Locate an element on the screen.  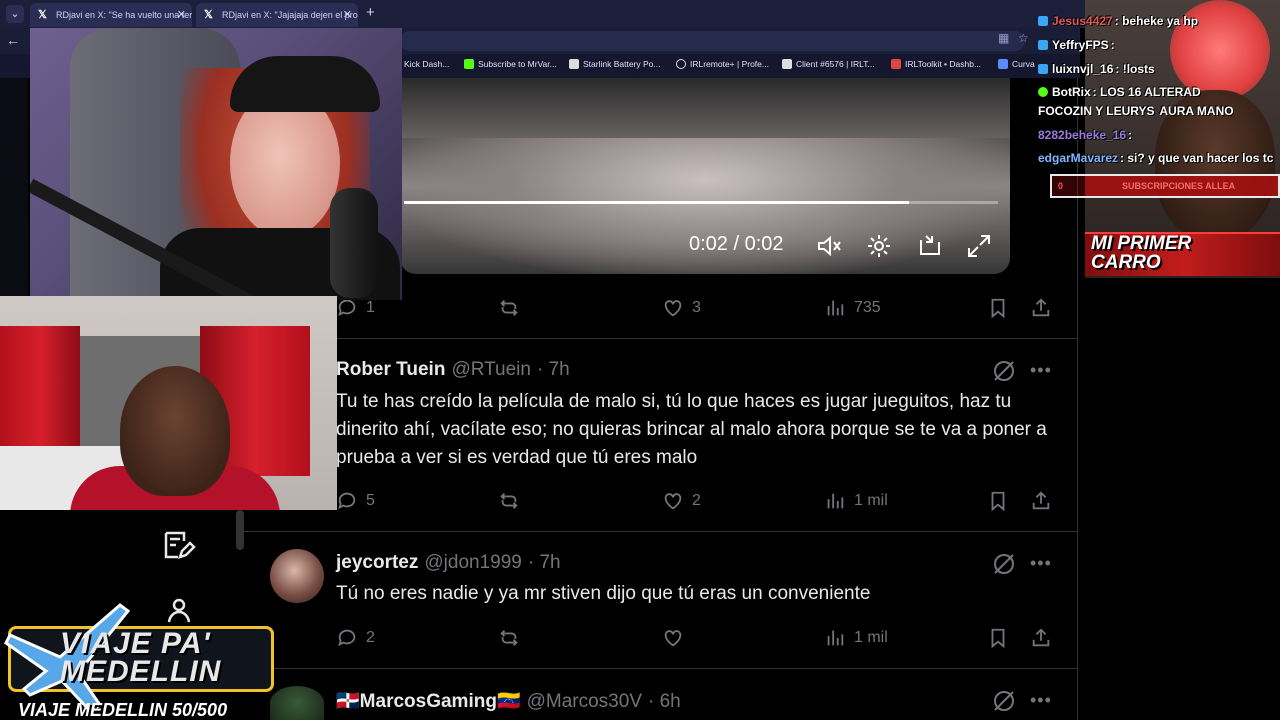
right-panel is located at coordinates (1179, 499).